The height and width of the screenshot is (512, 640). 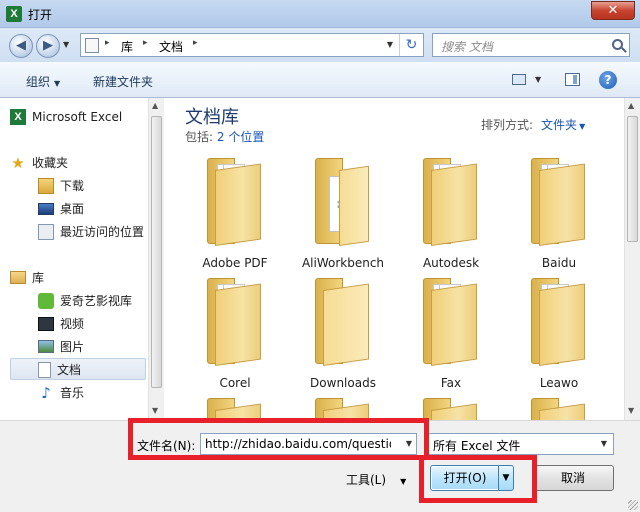 I want to click on excel-icon: X, so click(x=18, y=116).